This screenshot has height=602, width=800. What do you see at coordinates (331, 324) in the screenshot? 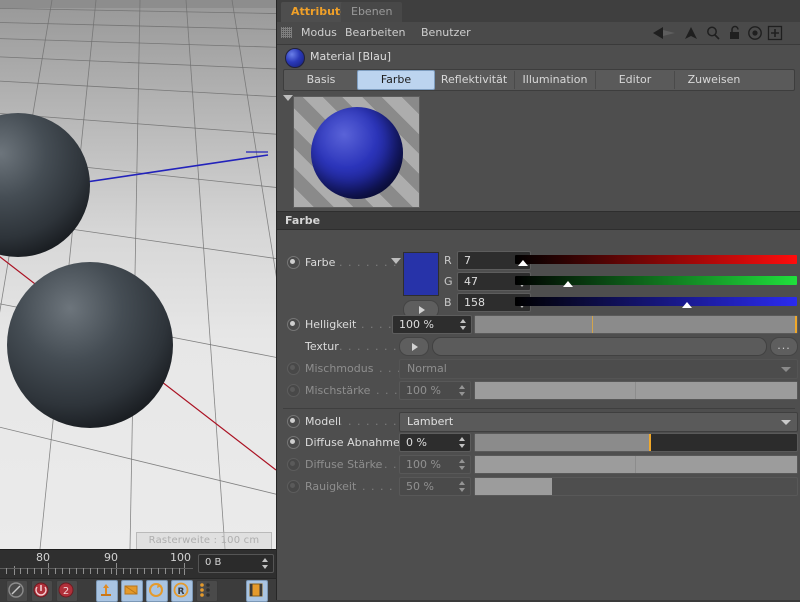
I see `label-helligkeit: Helligkeit` at bounding box center [331, 324].